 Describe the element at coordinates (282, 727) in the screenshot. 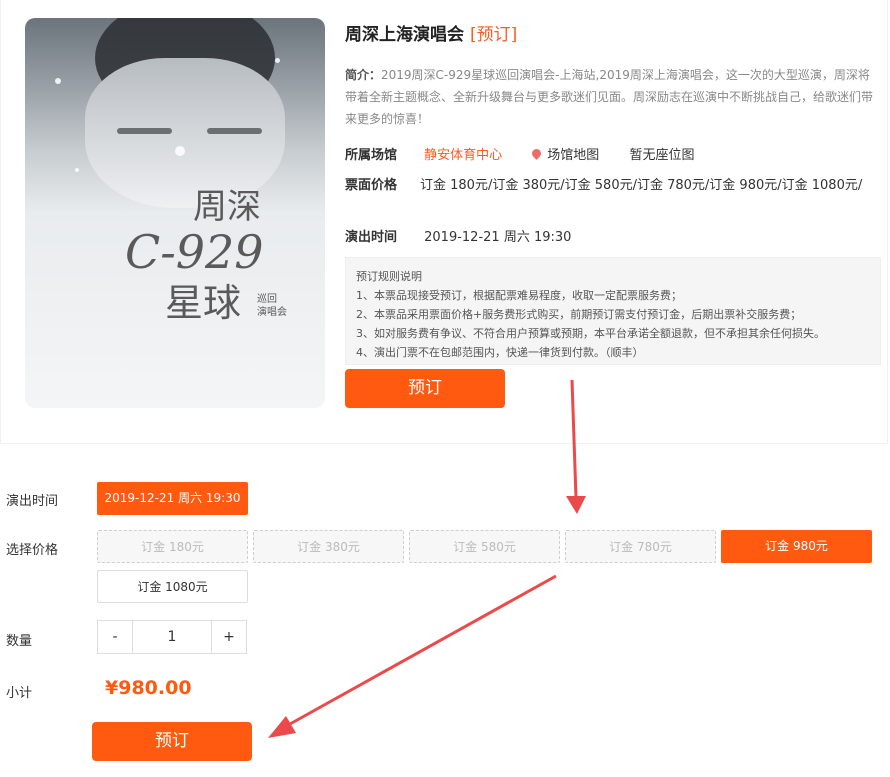

I see `arrow-head-diagonal` at that location.